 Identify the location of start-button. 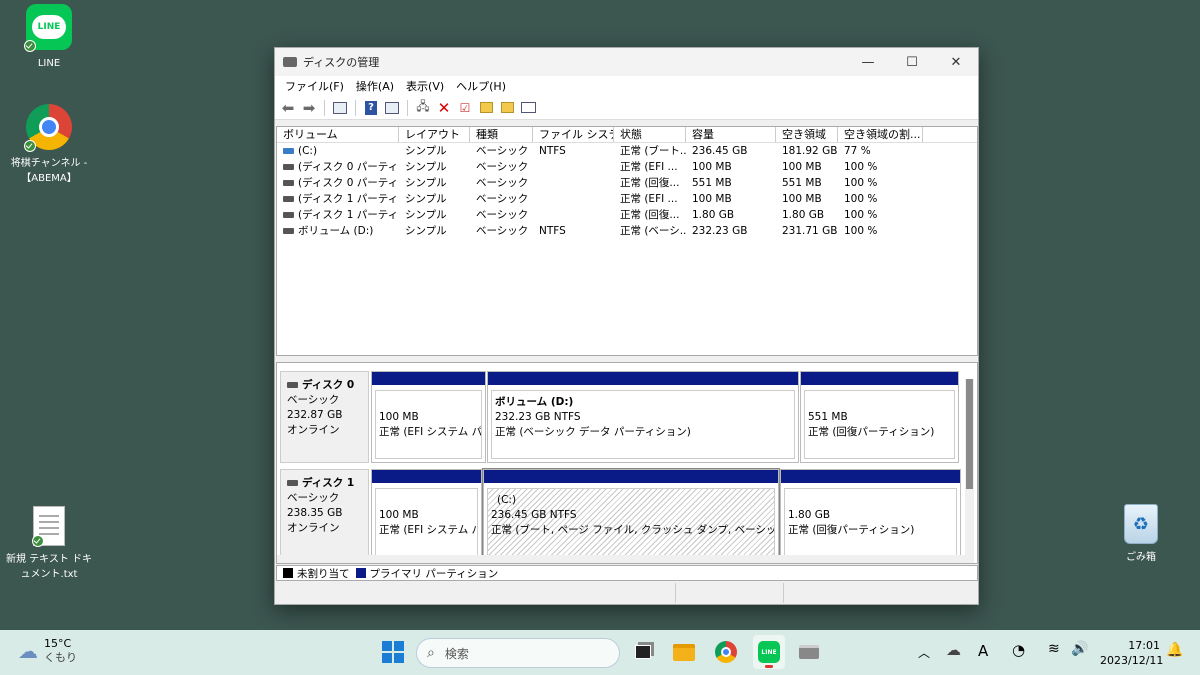
(393, 652).